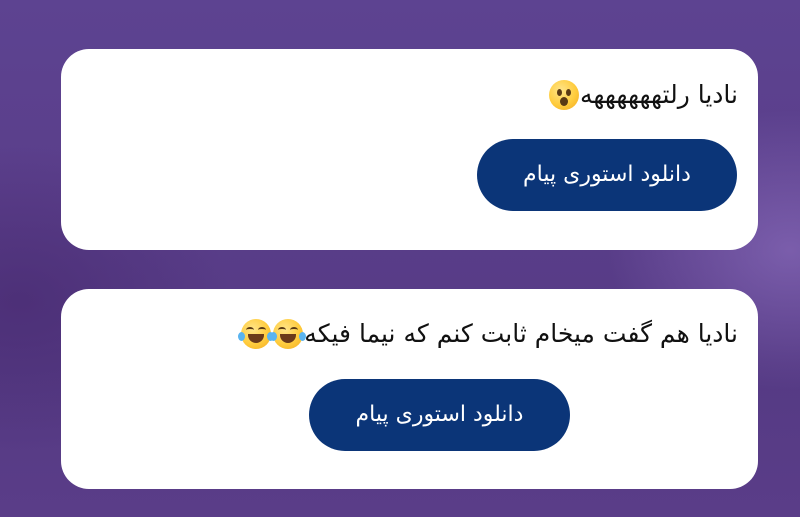 The width and height of the screenshot is (800, 517). I want to click on message-text: نادیا هم گفت میخام ثابت کنم که نیما فیکه, so click(521, 333).